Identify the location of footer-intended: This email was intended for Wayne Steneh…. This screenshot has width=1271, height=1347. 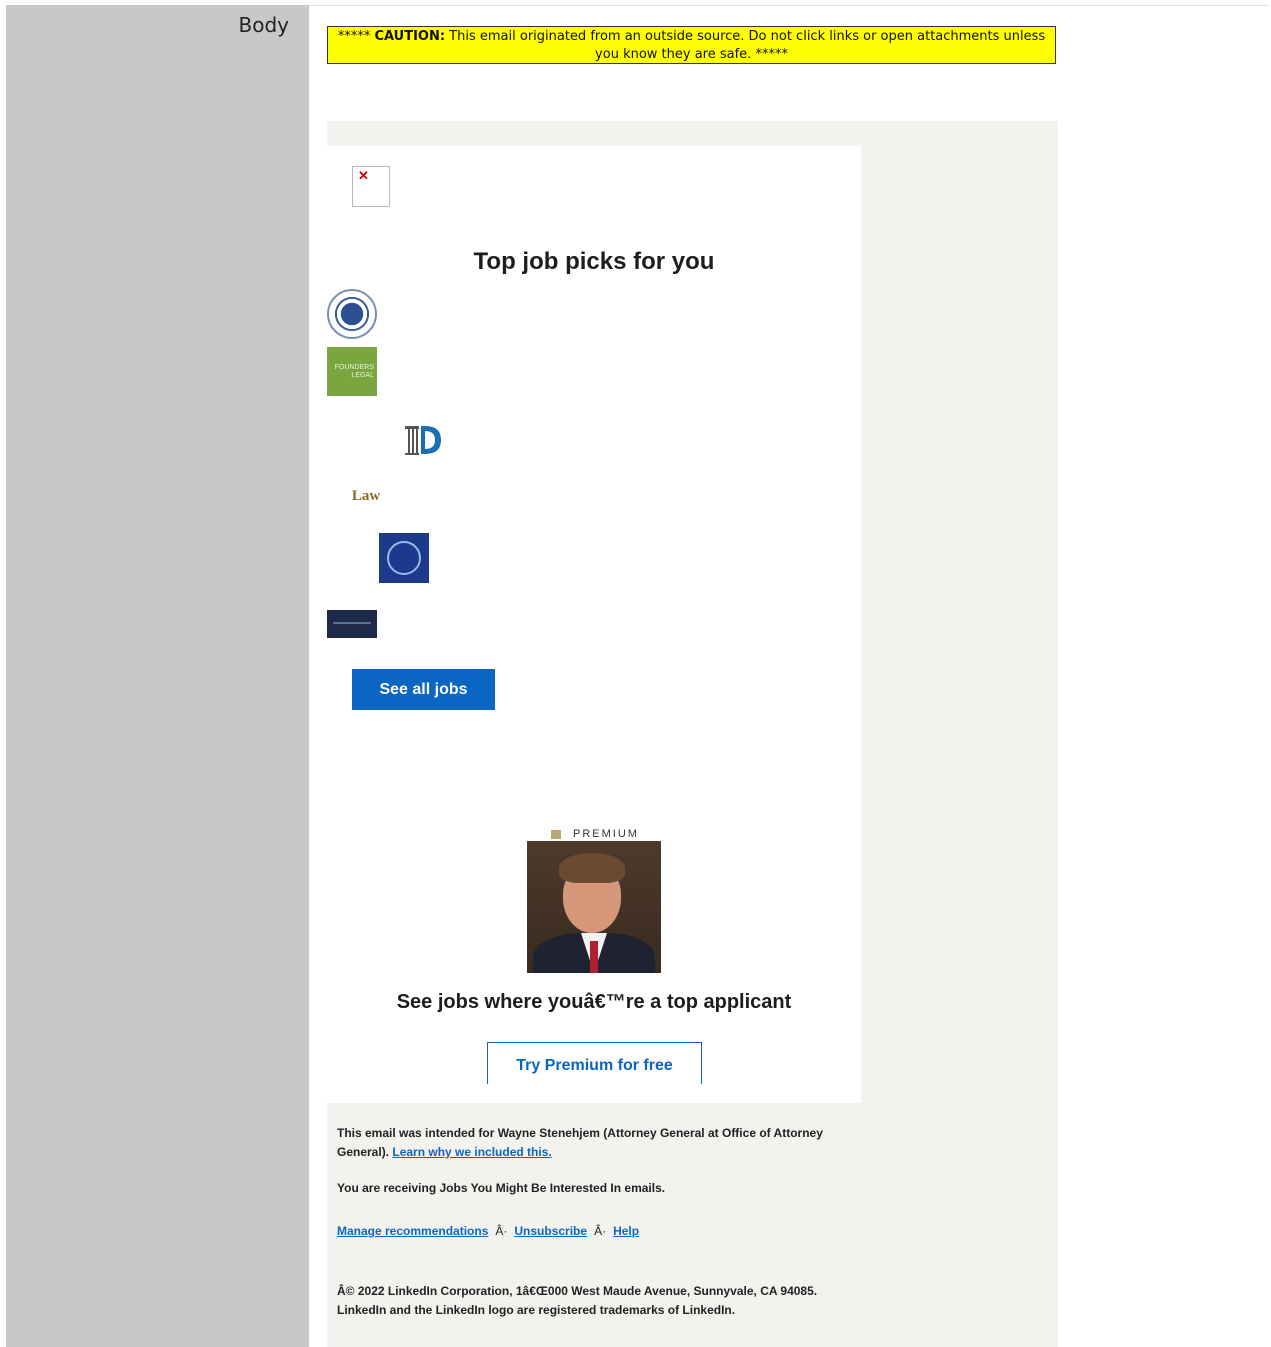
(597, 1143).